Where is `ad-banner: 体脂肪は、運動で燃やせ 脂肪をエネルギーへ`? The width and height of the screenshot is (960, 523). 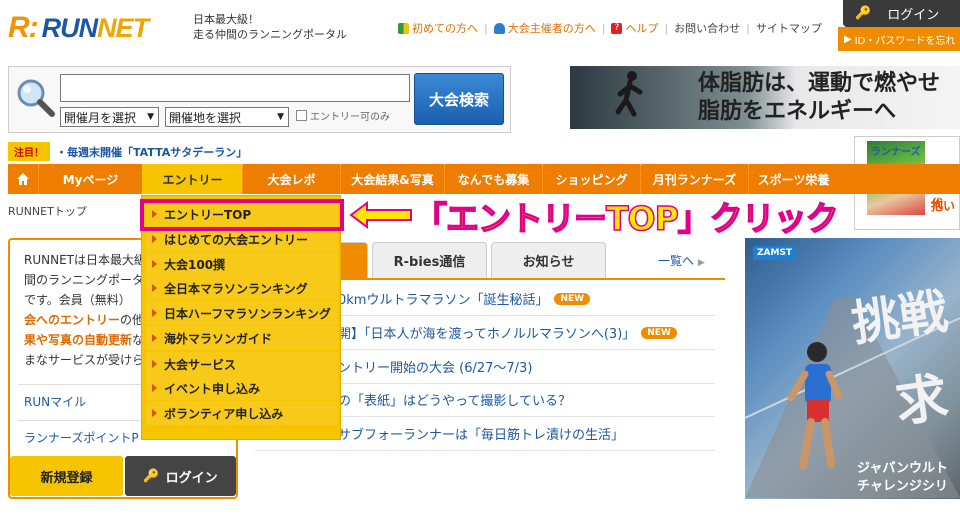 ad-banner: 体脂肪は、運動で燃やせ 脂肪をエネルギーへ is located at coordinates (765, 97).